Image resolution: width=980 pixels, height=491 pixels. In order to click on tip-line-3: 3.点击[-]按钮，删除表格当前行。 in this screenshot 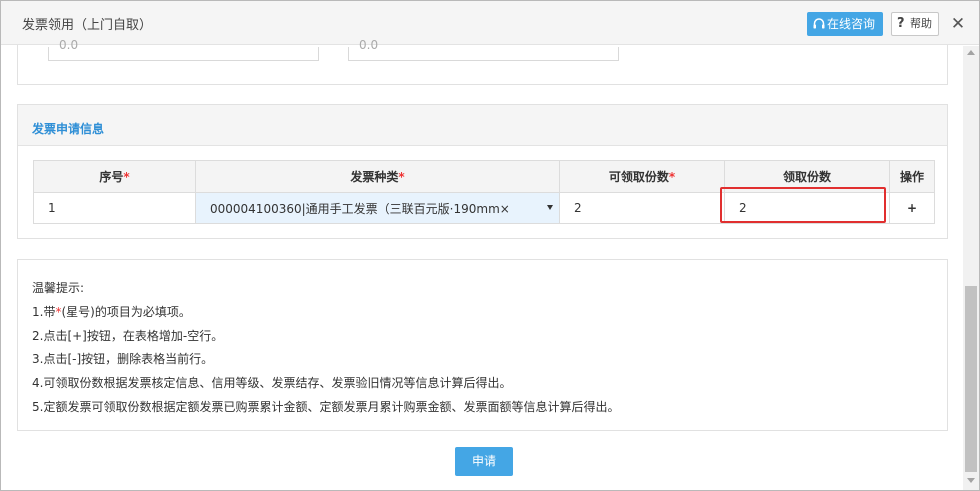, I will do `click(123, 359)`.